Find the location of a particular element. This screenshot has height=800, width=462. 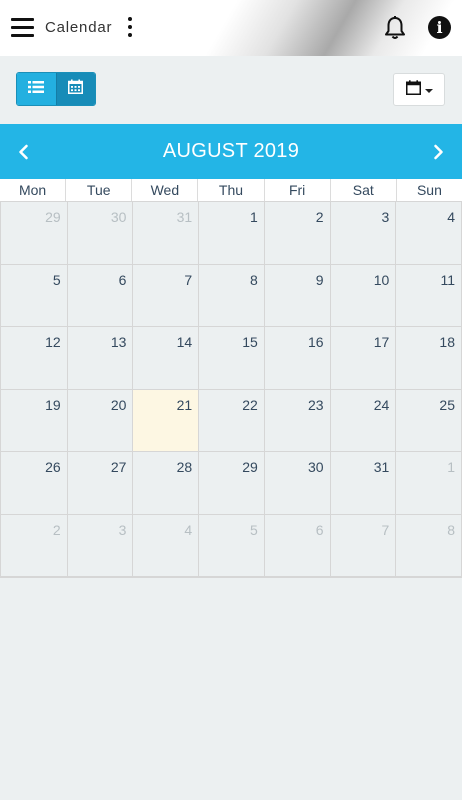

day-cell: 12 is located at coordinates (34, 358).